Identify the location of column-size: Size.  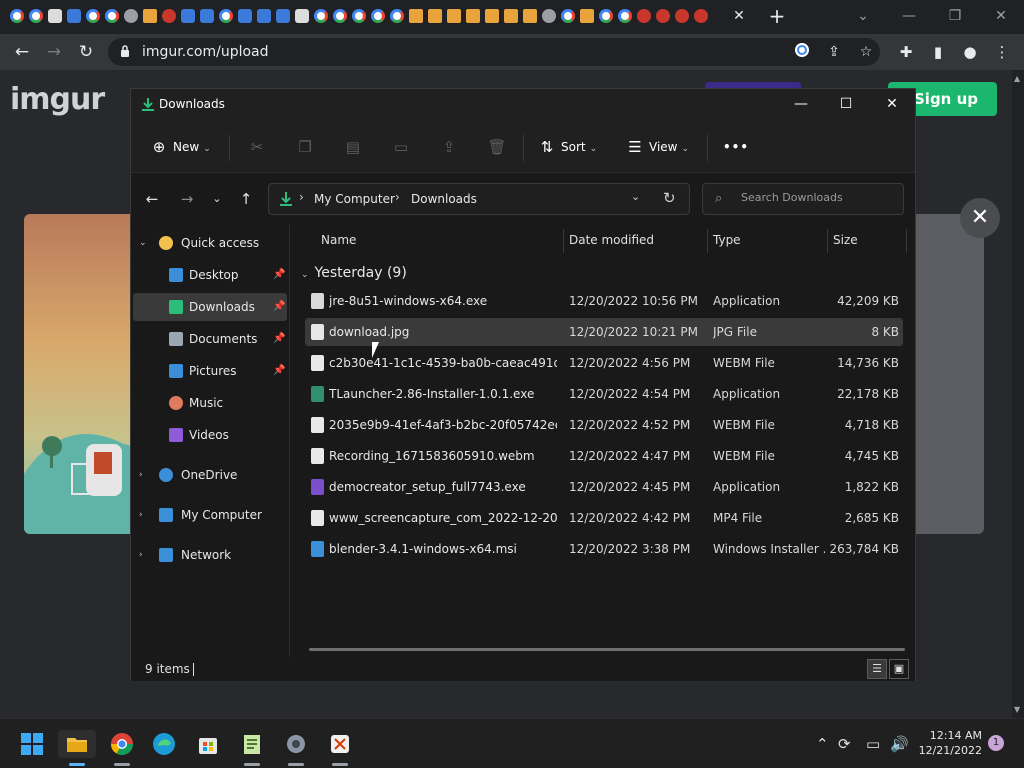
(845, 240).